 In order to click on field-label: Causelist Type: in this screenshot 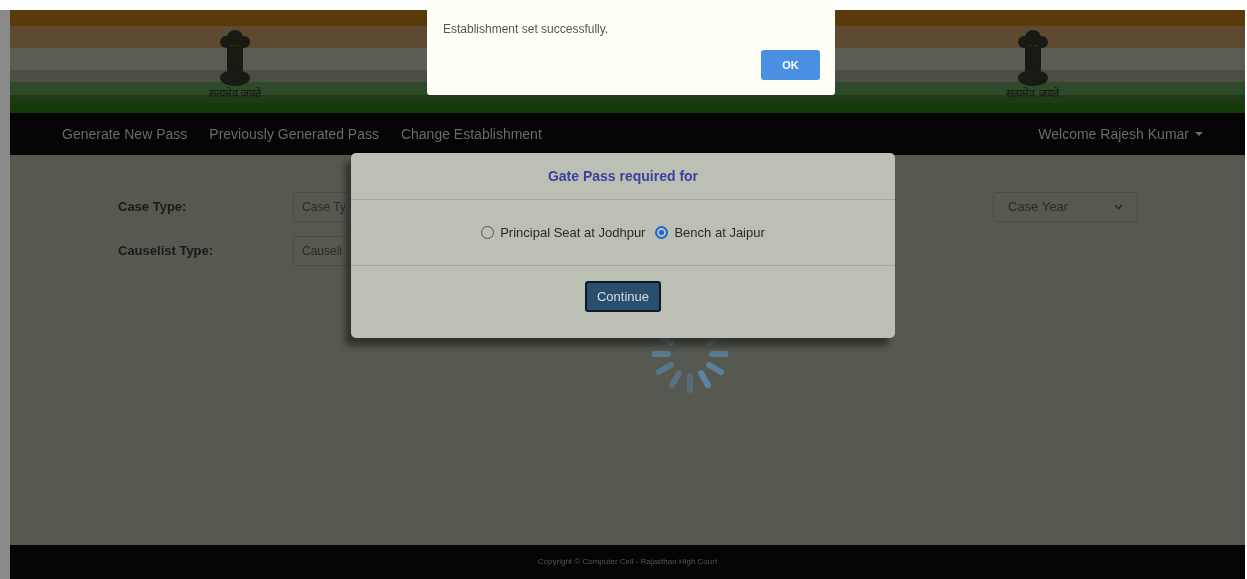, I will do `click(166, 251)`.